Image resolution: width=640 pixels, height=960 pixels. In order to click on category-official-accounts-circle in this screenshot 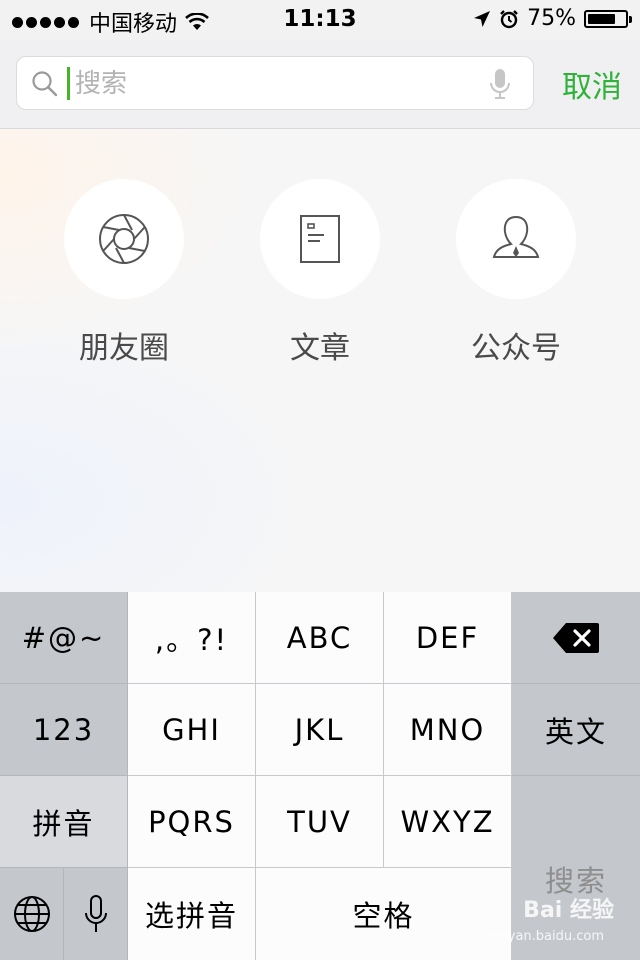, I will do `click(516, 239)`.